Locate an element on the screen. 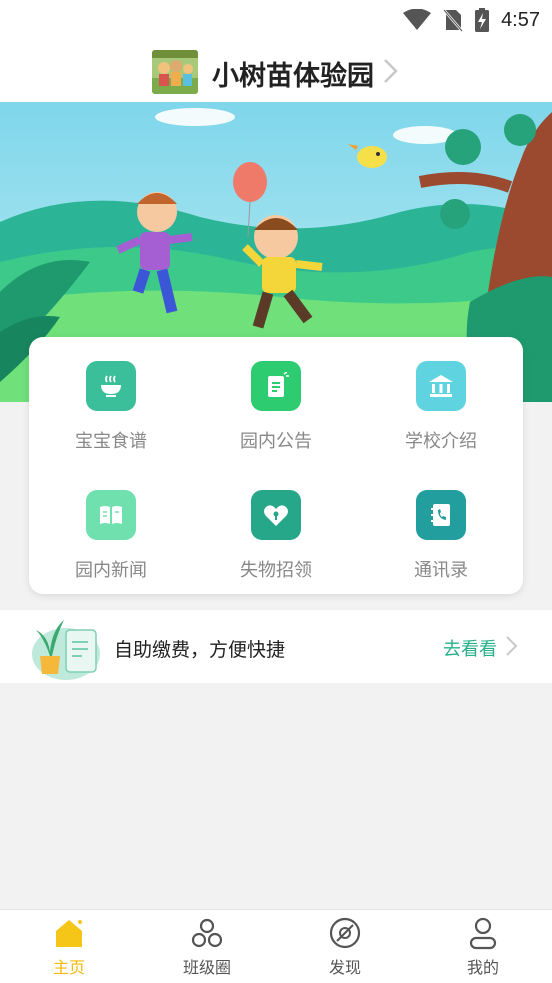  self-payment-banner: 自助缴费，方便快捷 去看看 is located at coordinates (276, 646).